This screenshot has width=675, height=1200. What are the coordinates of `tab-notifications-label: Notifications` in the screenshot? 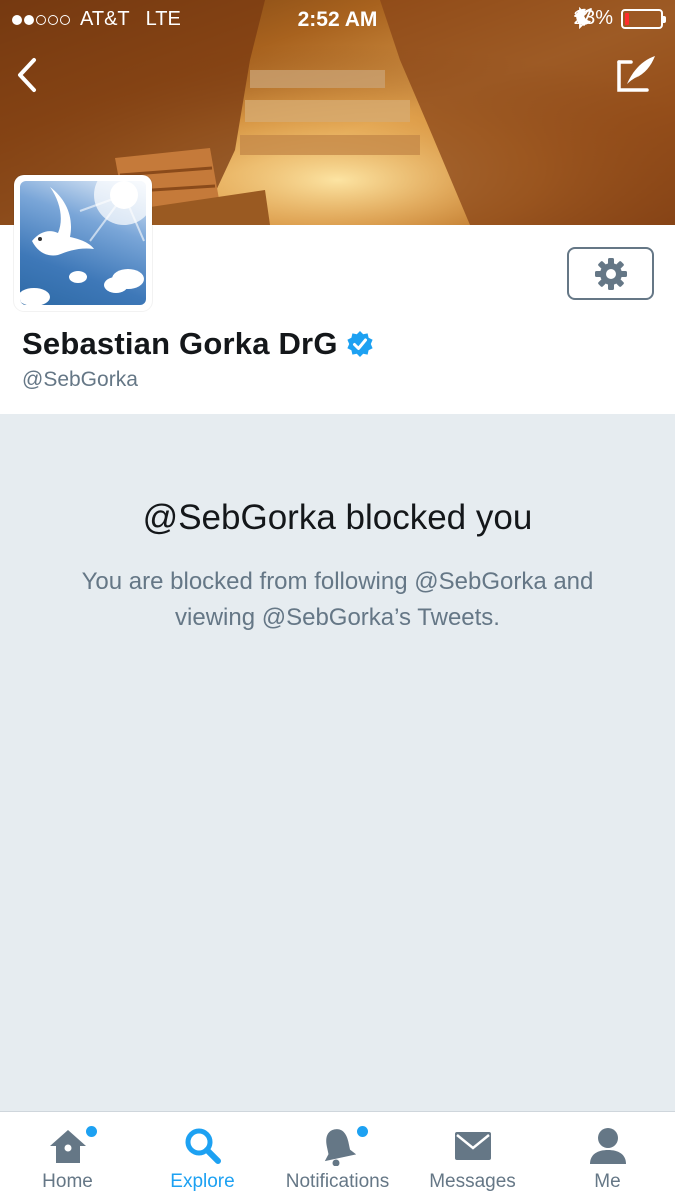 It's located at (337, 1181).